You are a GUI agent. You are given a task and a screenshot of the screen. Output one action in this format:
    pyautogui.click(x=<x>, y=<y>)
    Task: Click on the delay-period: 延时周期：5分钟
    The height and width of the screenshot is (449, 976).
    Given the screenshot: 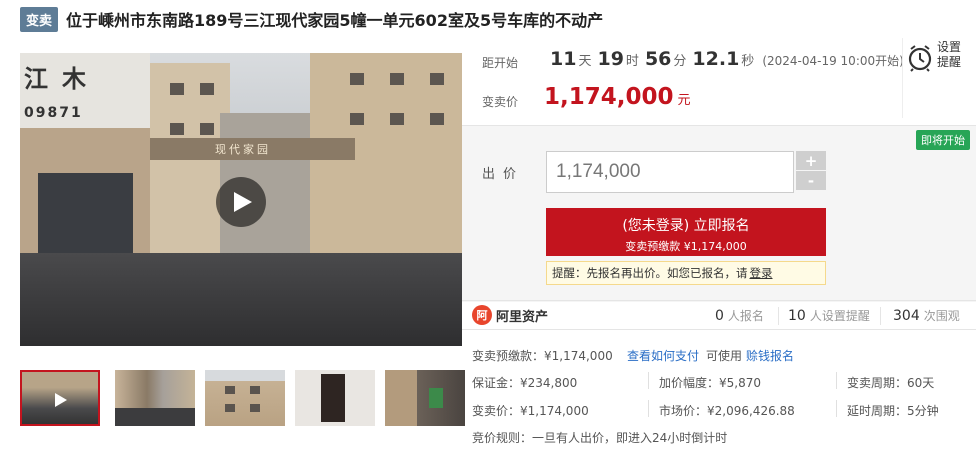 What is the action you would take?
    pyautogui.click(x=893, y=411)
    